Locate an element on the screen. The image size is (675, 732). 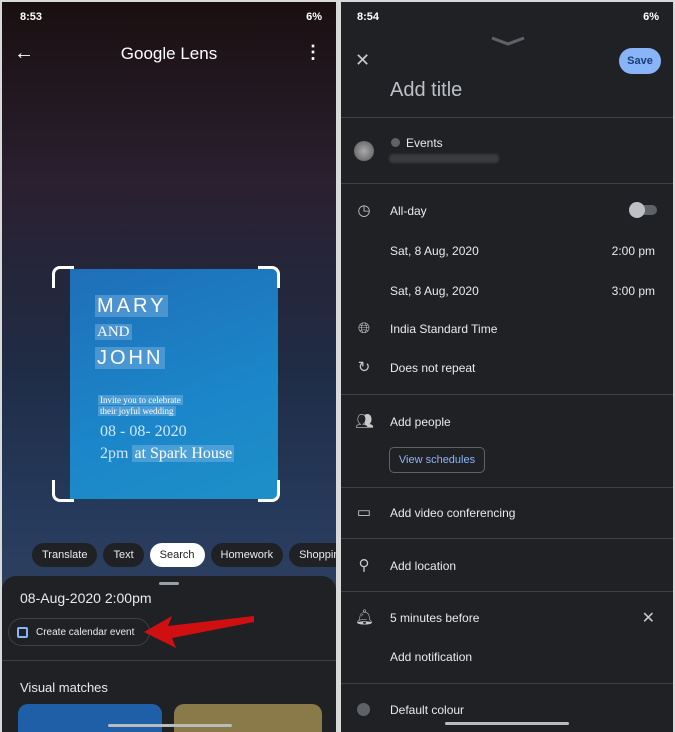
card-text: Invite you to celebrate is located at coordinates (140, 400).